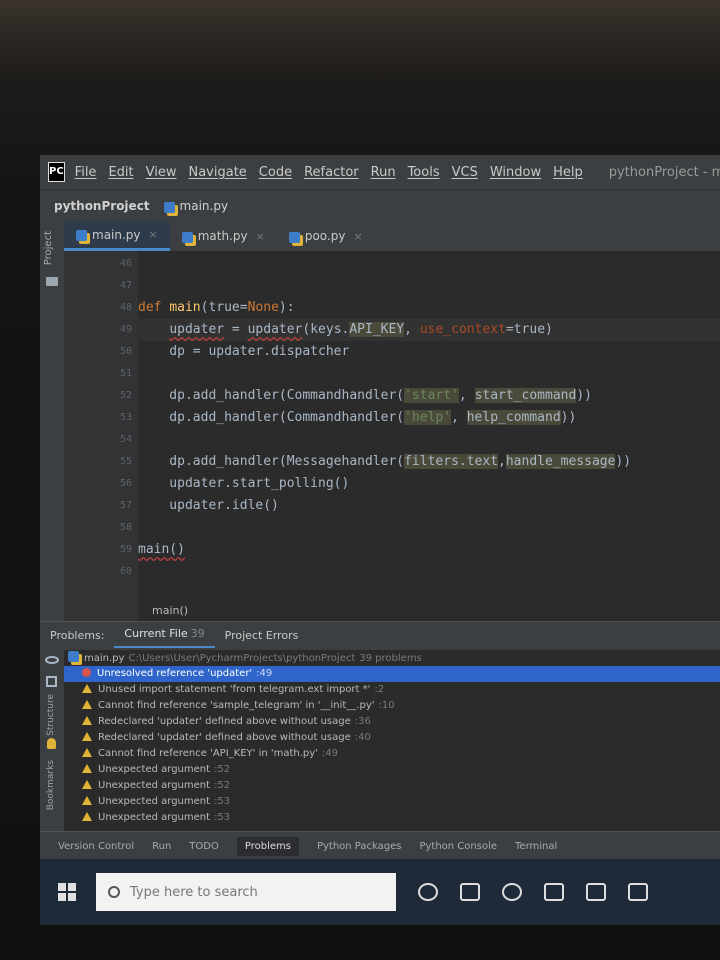 This screenshot has width=720, height=960. I want to click on edge-browser-icon, so click(512, 892).